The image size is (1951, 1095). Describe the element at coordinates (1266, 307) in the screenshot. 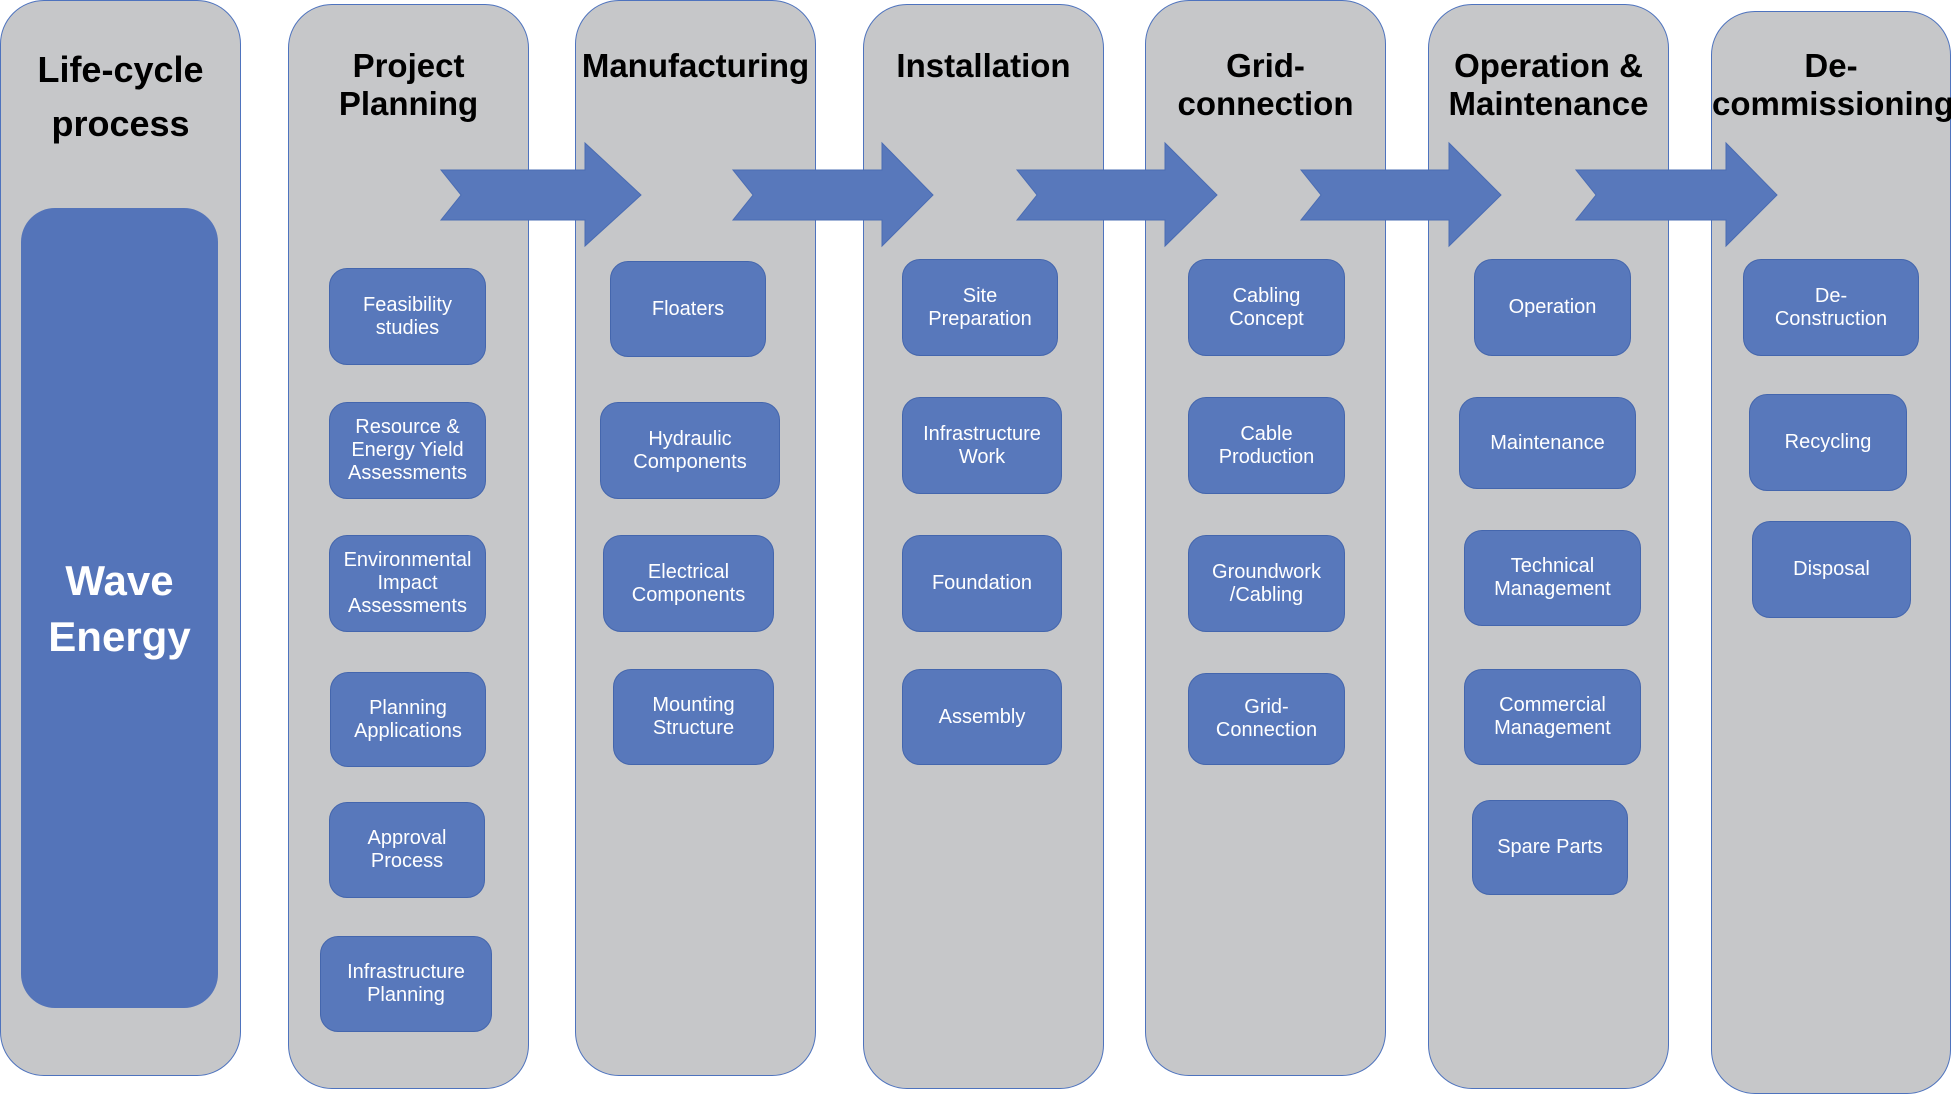

I see `step-cabling-concept: Cabling Concept` at that location.